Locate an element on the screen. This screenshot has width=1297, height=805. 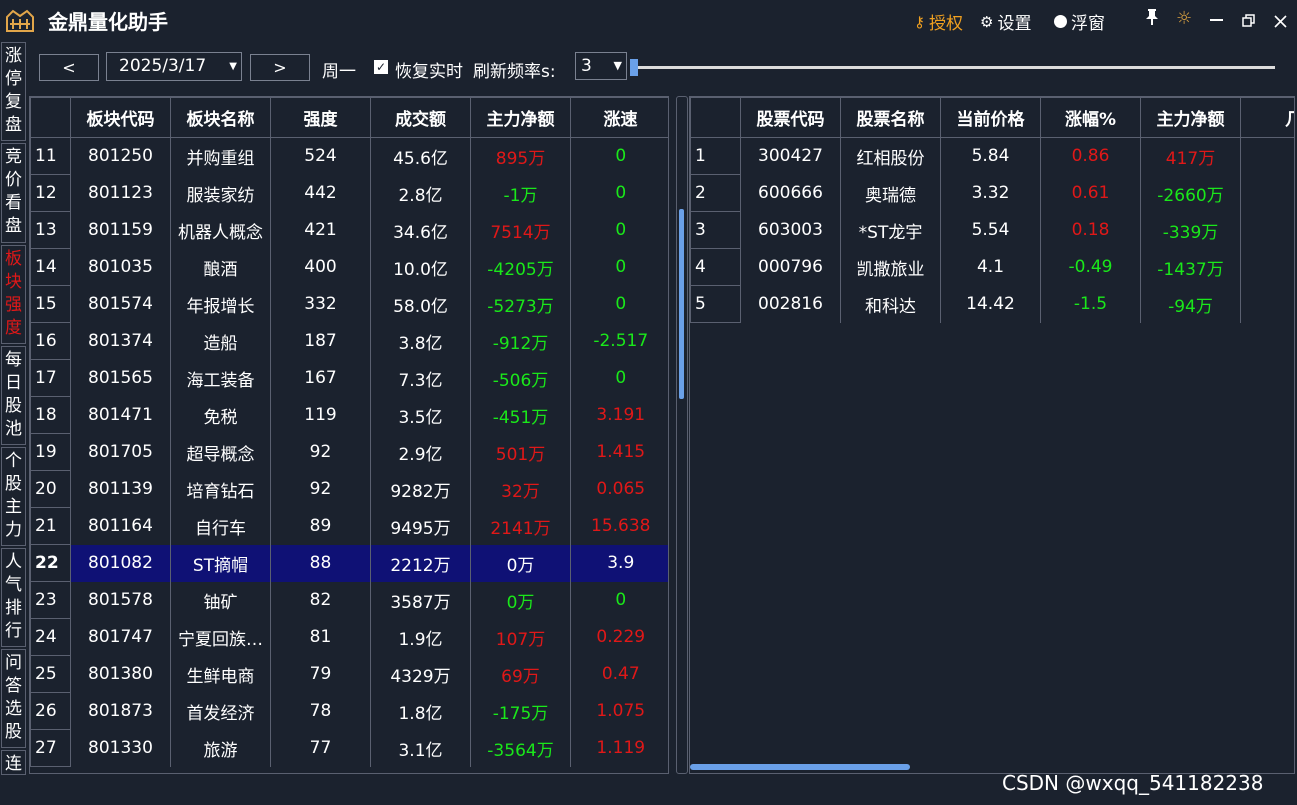
sector-code-cell: 801123 is located at coordinates (120, 193).